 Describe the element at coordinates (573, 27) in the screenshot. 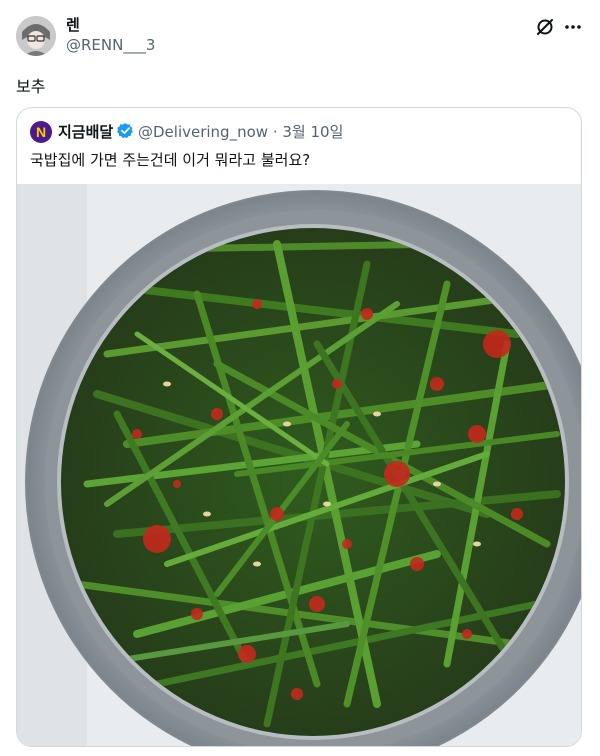

I see `more-icon` at that location.